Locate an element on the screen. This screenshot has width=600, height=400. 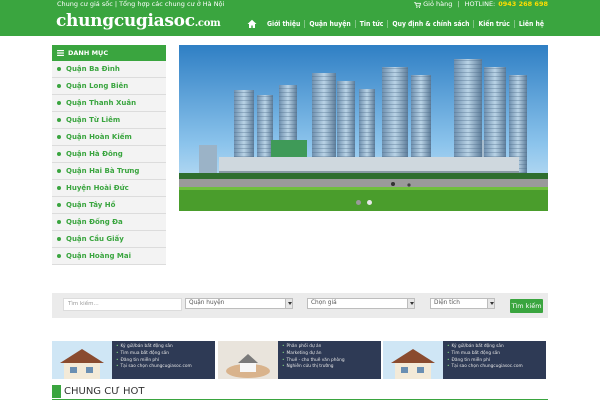
hands-house-image is located at coordinates (248, 360).